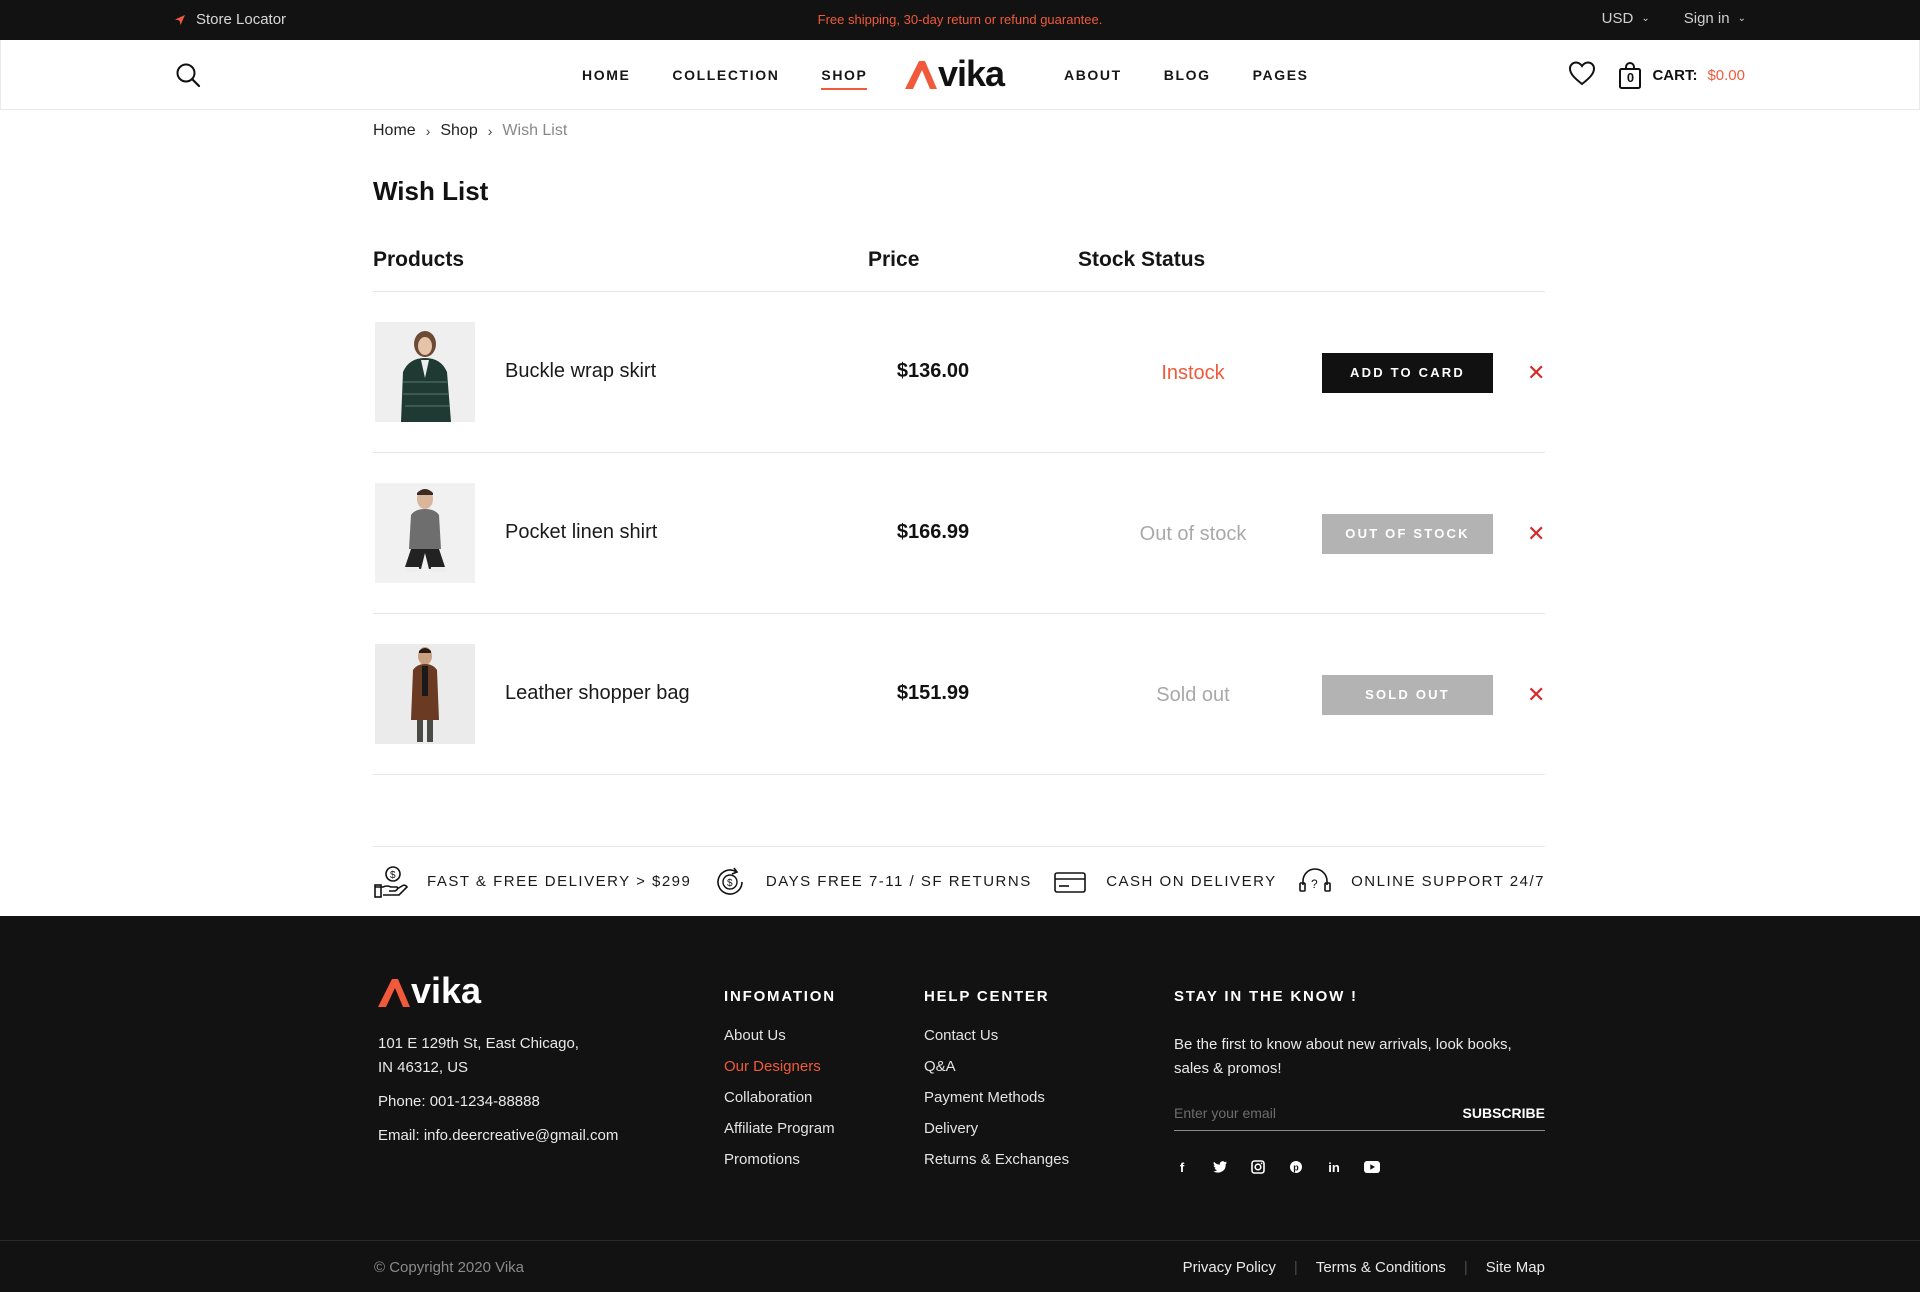  I want to click on product-name: Pocket linen shirt, so click(581, 532).